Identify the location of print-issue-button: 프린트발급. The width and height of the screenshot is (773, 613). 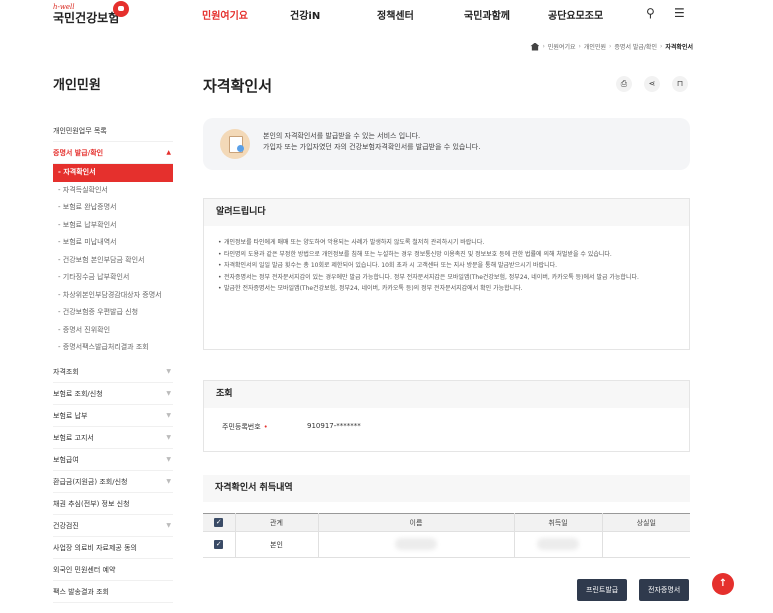
(602, 590).